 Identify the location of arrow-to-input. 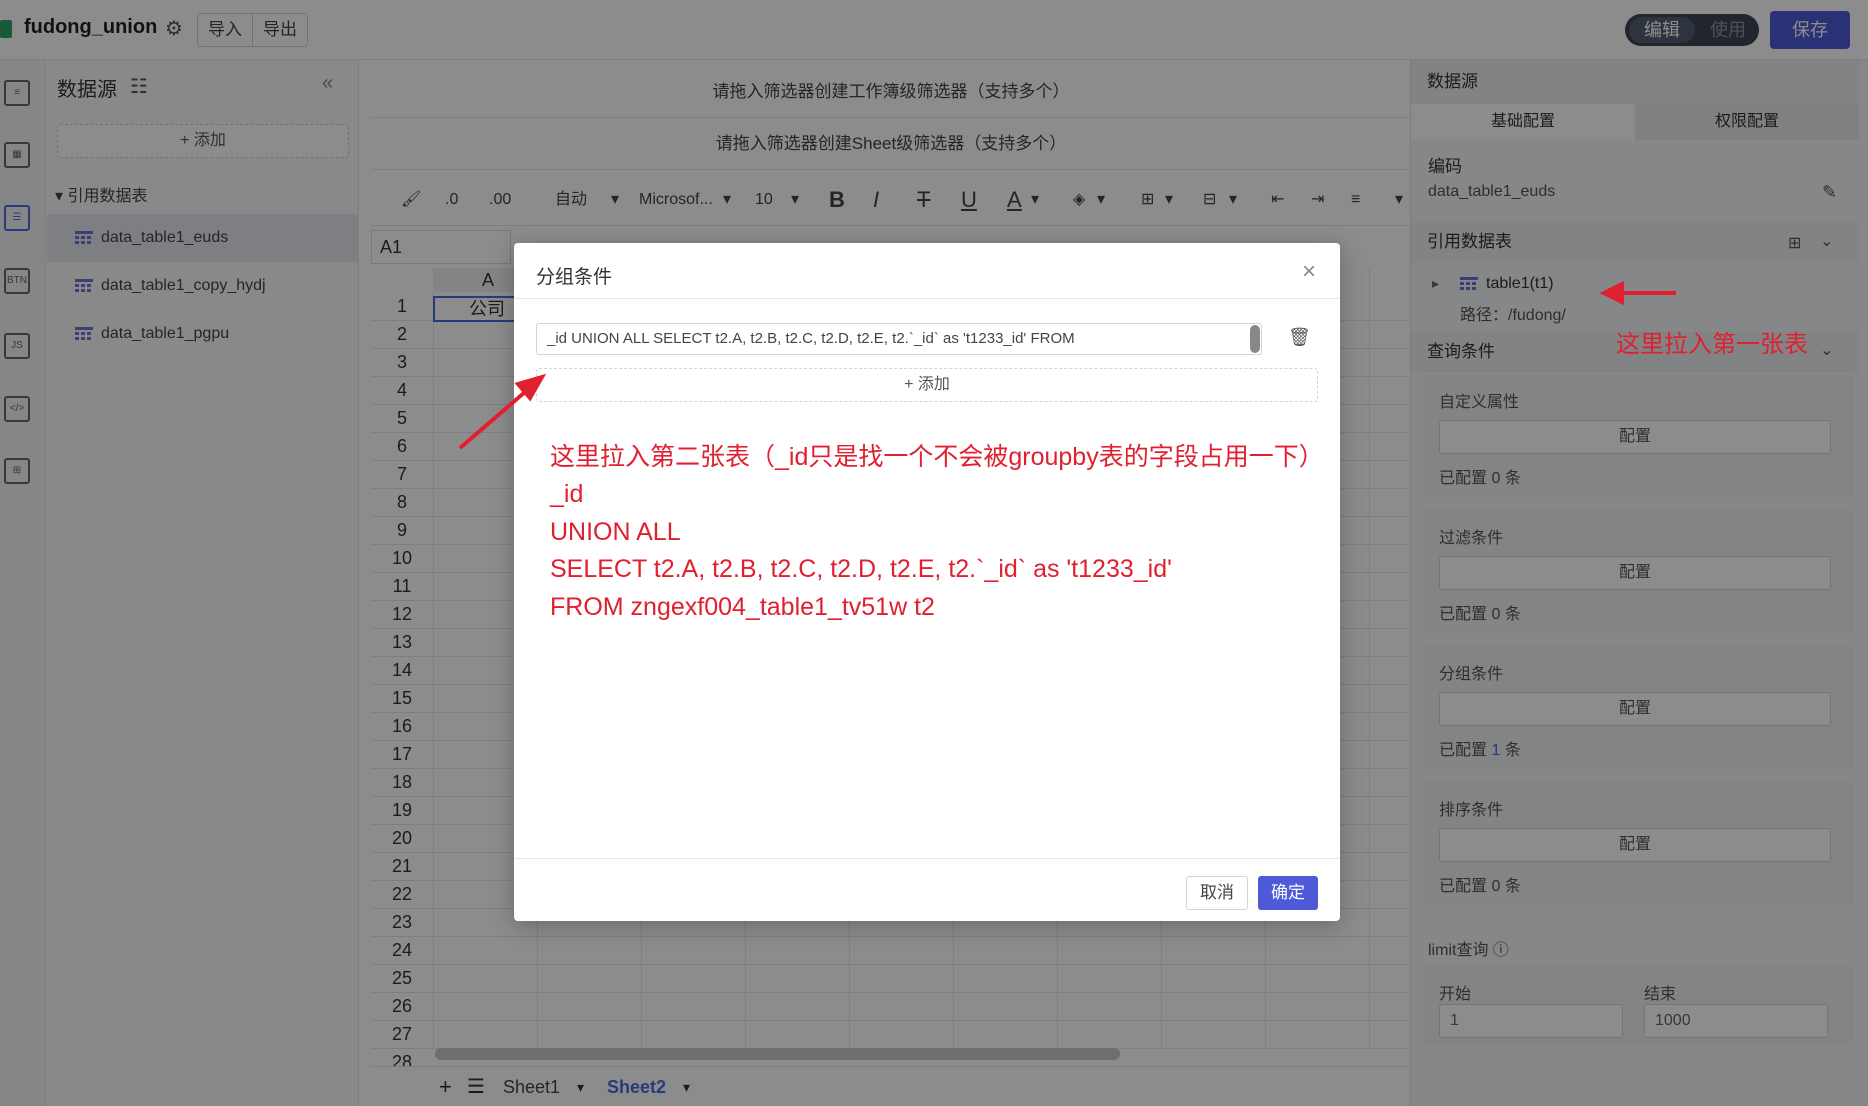
(496, 417).